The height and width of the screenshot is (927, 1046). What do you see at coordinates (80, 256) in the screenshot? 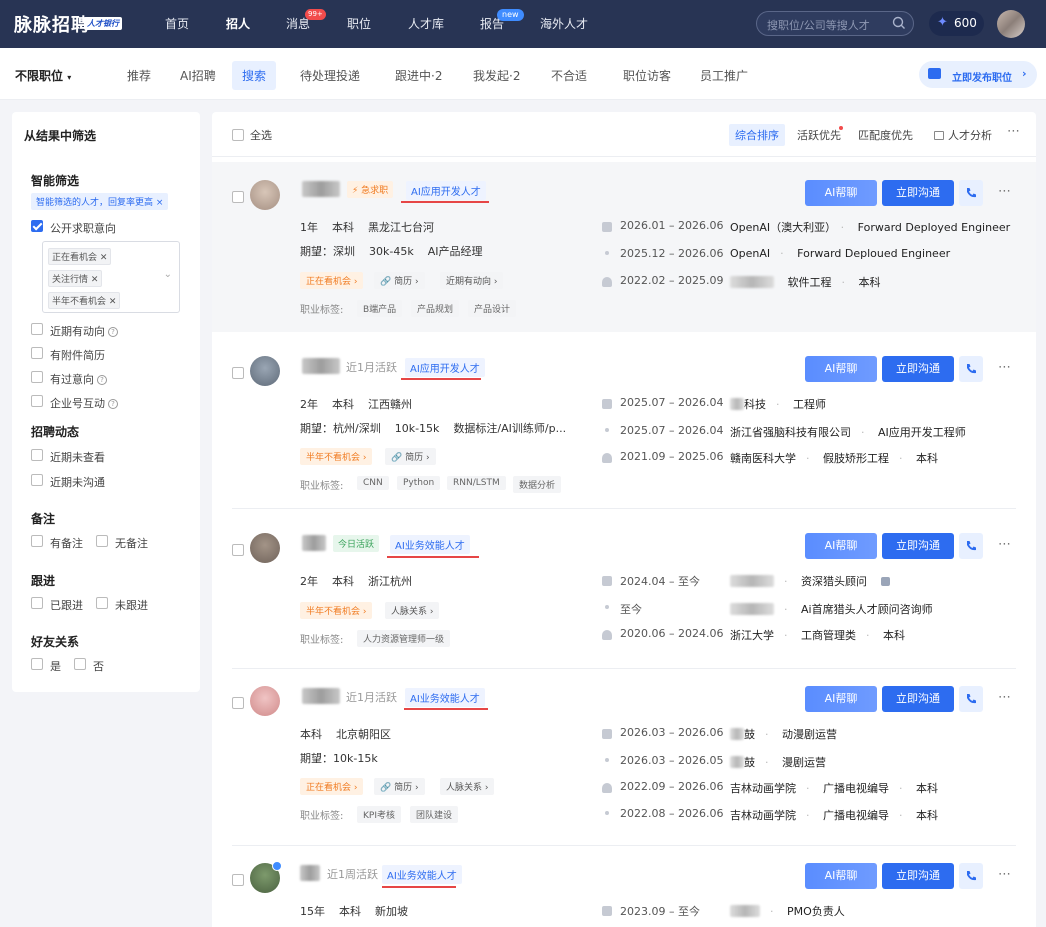
I see `chip-looking: 正在看机会 ✕` at bounding box center [80, 256].